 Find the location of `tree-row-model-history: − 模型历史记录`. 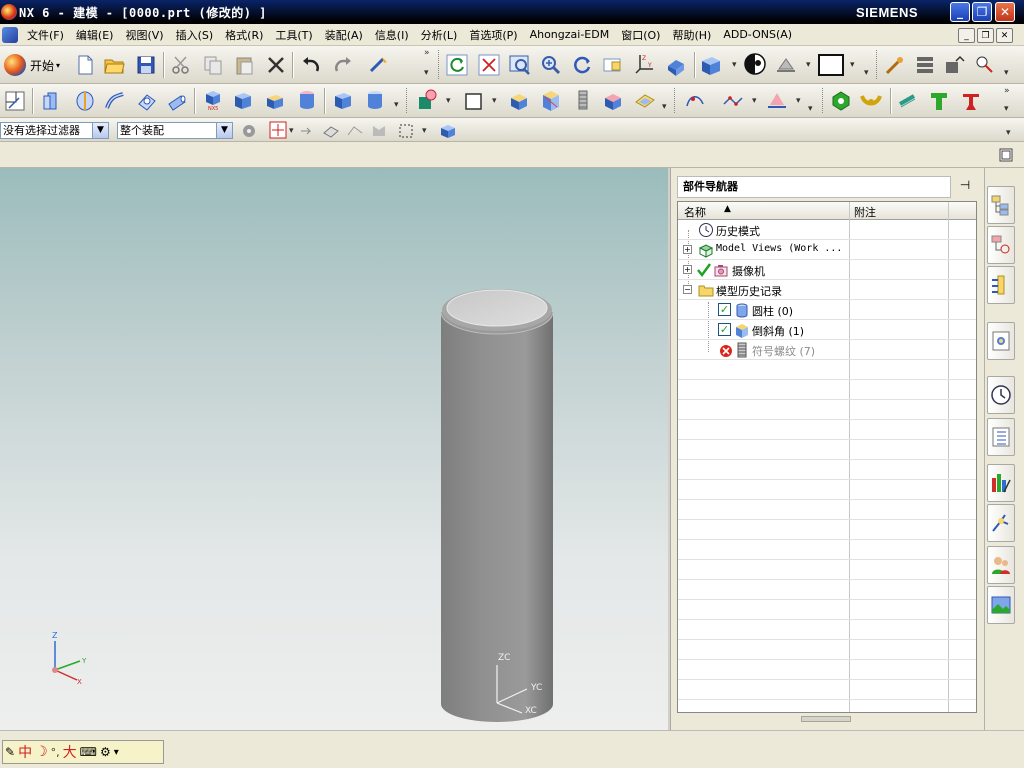

tree-row-model-history: − 模型历史记录 is located at coordinates (827, 290).